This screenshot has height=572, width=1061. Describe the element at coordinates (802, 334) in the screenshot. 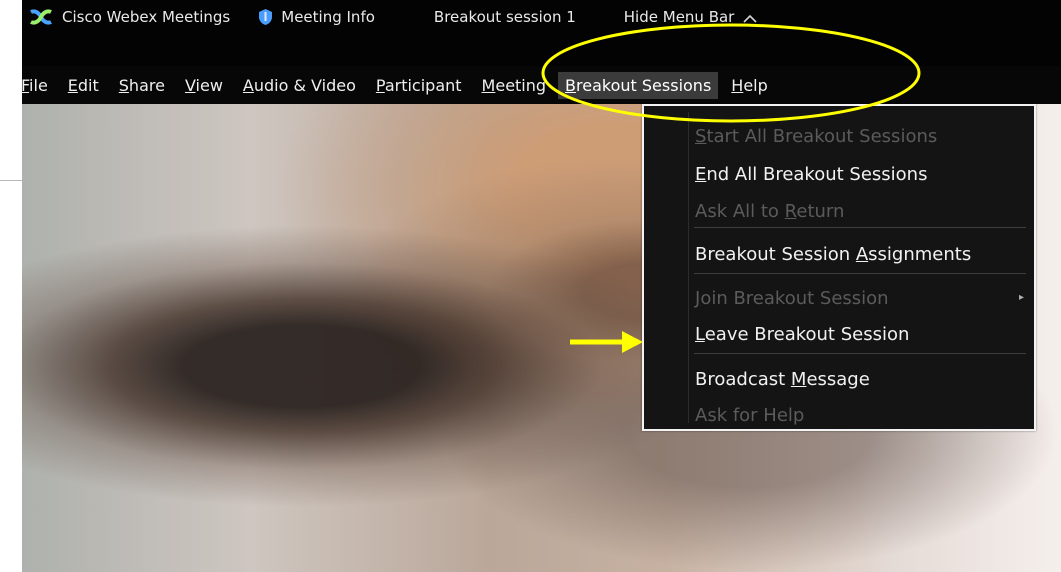

I see `leave-breakout-session: Leave Breakout Session` at that location.